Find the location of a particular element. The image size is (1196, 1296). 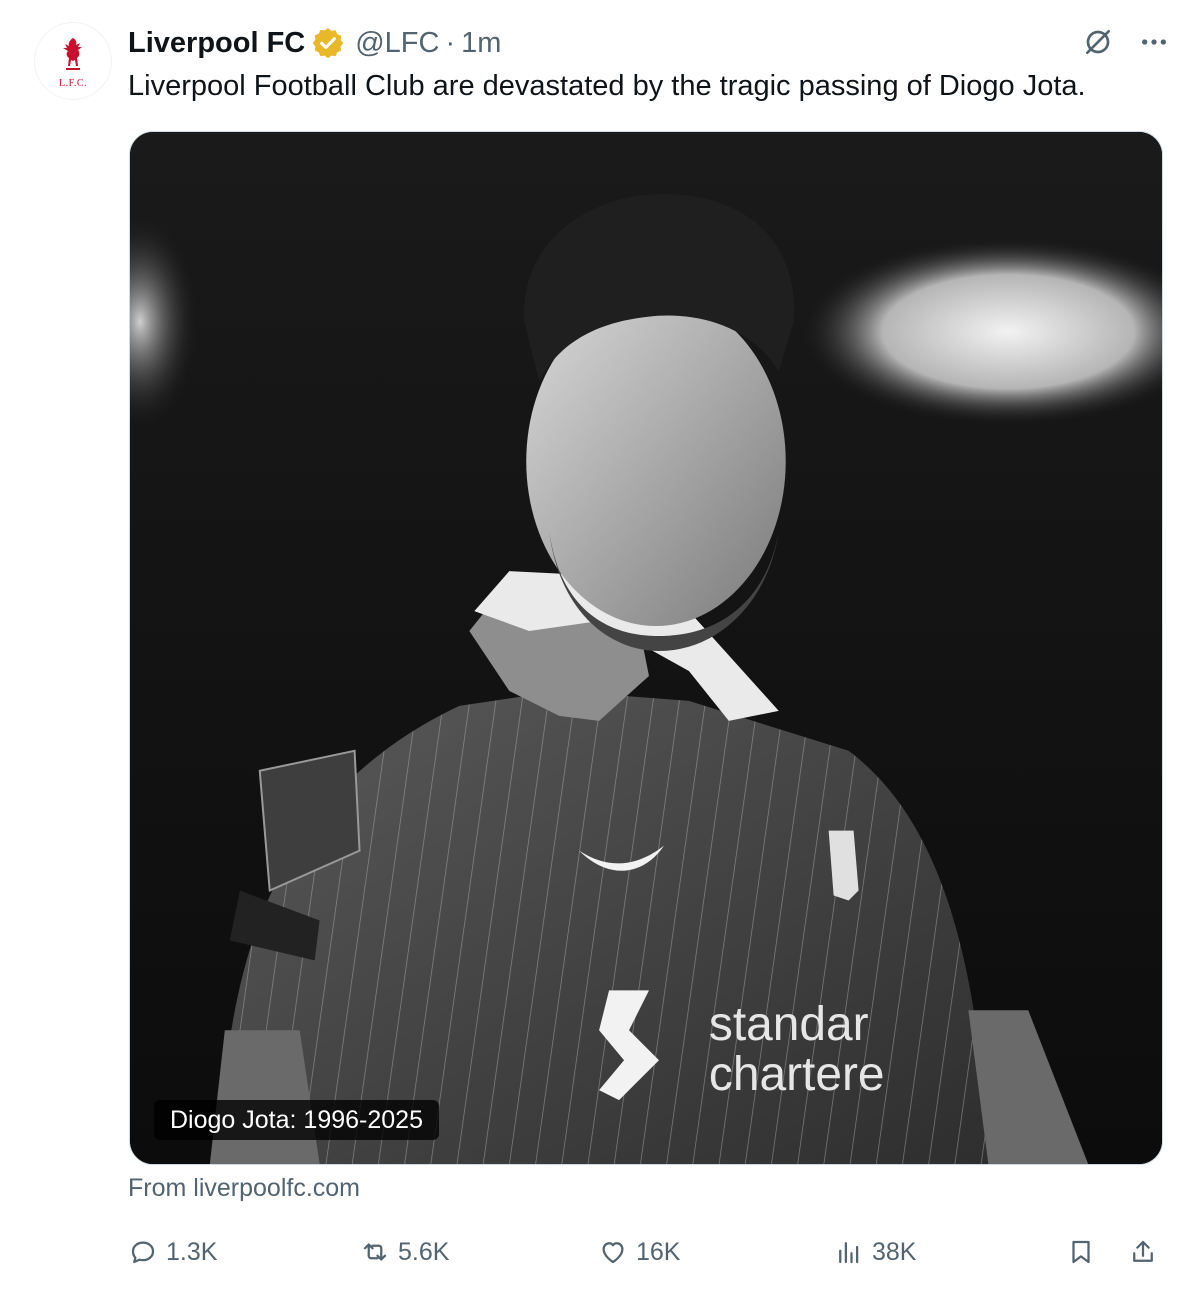

reply-button: 1.3K is located at coordinates (172, 1252).